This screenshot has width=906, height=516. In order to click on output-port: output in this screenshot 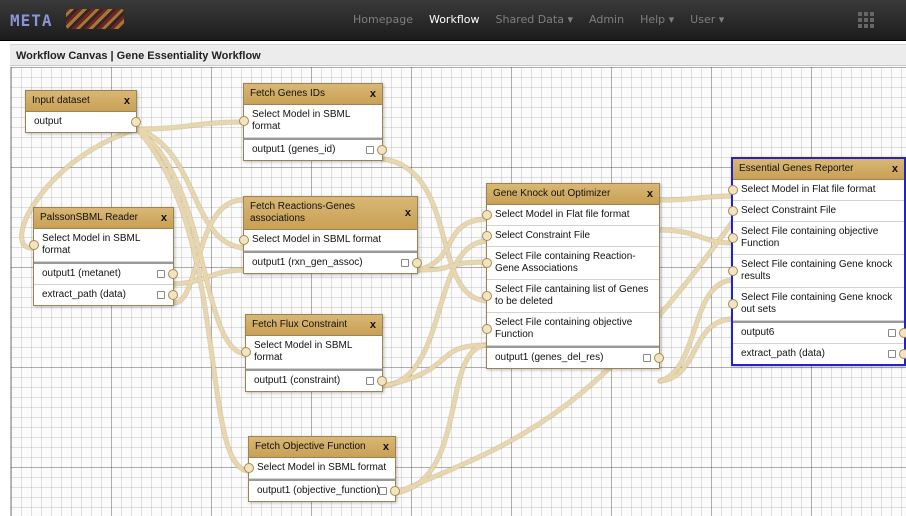, I will do `click(83, 122)`.